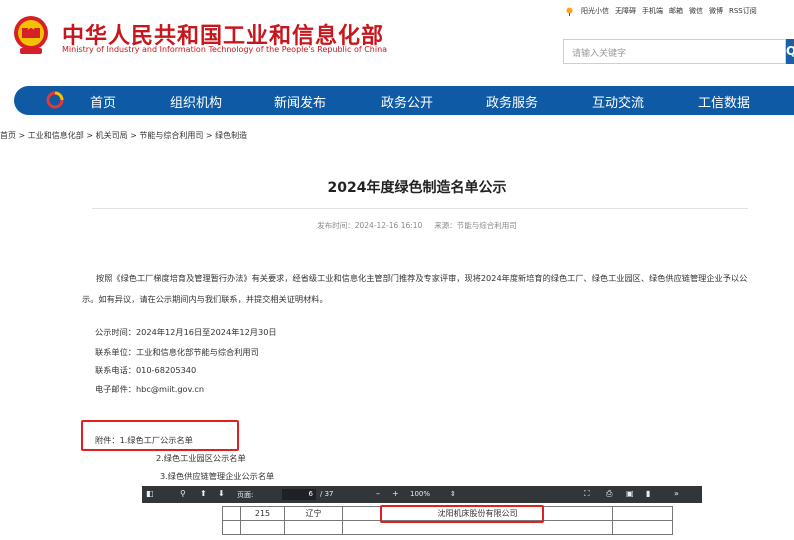 Image resolution: width=794 pixels, height=540 pixels. Describe the element at coordinates (652, 11) in the screenshot. I see `top-link-mobile: 手机端` at that location.